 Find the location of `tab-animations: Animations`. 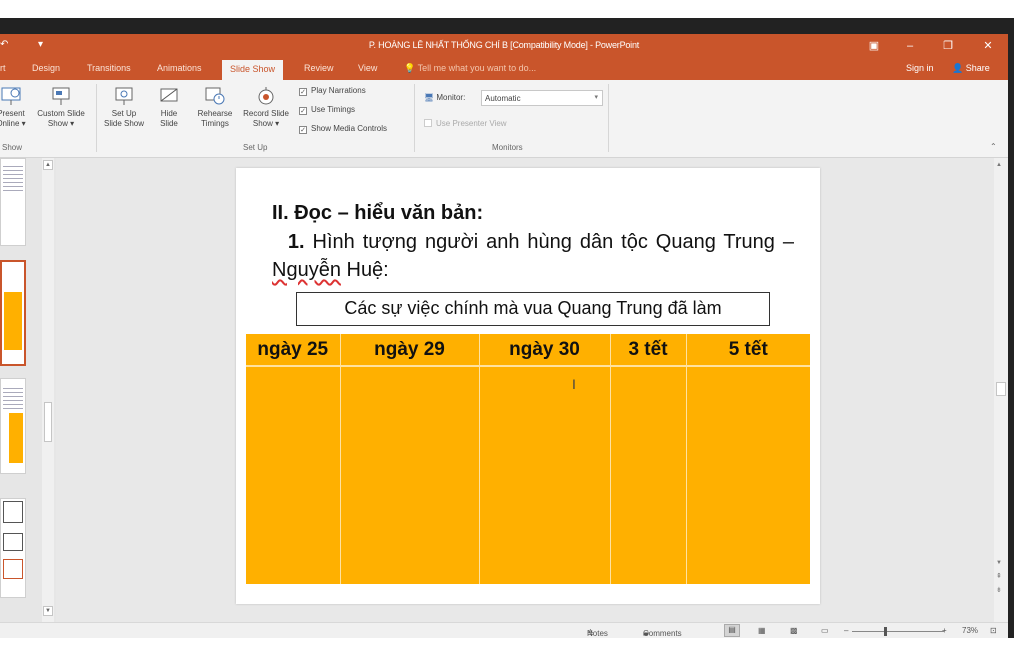

tab-animations: Animations is located at coordinates (179, 68).